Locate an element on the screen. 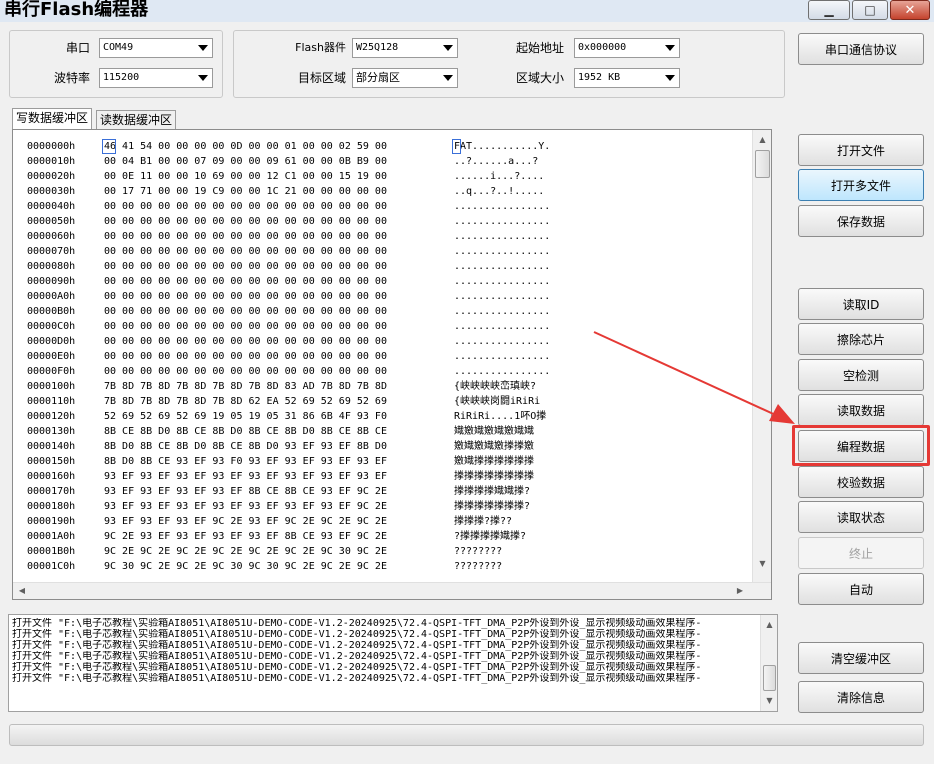  hex-row-address: 00000F0h is located at coordinates (51, 371).